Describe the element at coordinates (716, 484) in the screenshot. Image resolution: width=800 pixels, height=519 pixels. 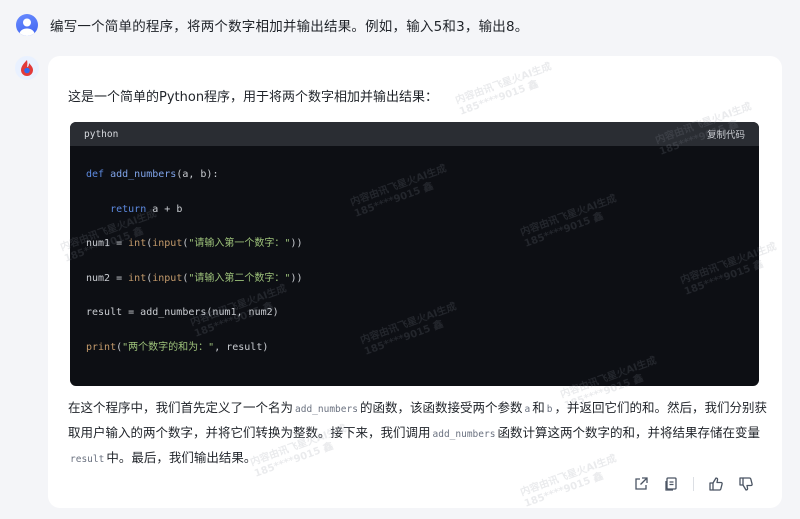
I see `thumbs-up-icon` at that location.